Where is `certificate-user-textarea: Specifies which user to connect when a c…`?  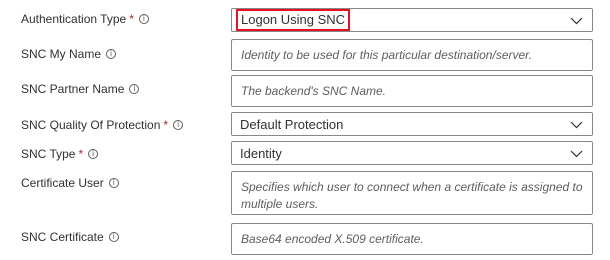
certificate-user-textarea: Specifies which user to connect when a c… is located at coordinates (412, 193).